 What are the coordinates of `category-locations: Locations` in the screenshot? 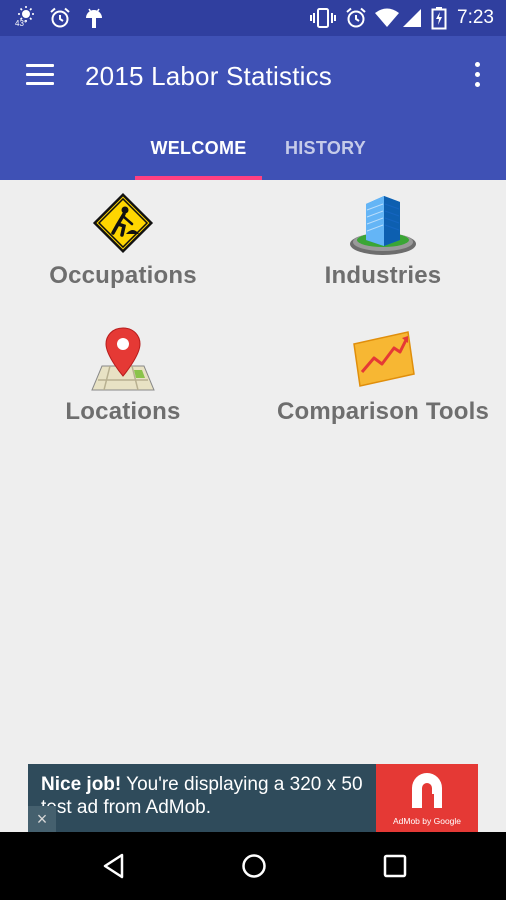 It's located at (123, 375).